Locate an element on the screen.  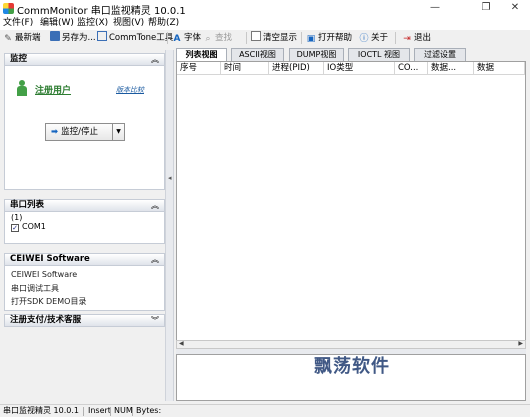
view-tabs: 列表视图 ASCII视图 DUMP视图 IOCTL 视图 过滤设置 is located at coordinates (351, 55).